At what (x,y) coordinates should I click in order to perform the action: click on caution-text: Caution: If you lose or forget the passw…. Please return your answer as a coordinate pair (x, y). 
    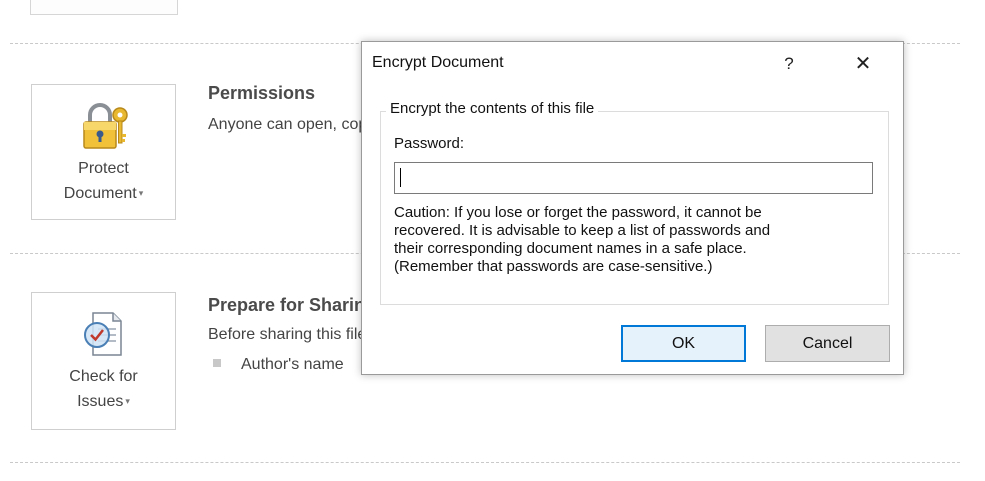
    Looking at the image, I should click on (634, 240).